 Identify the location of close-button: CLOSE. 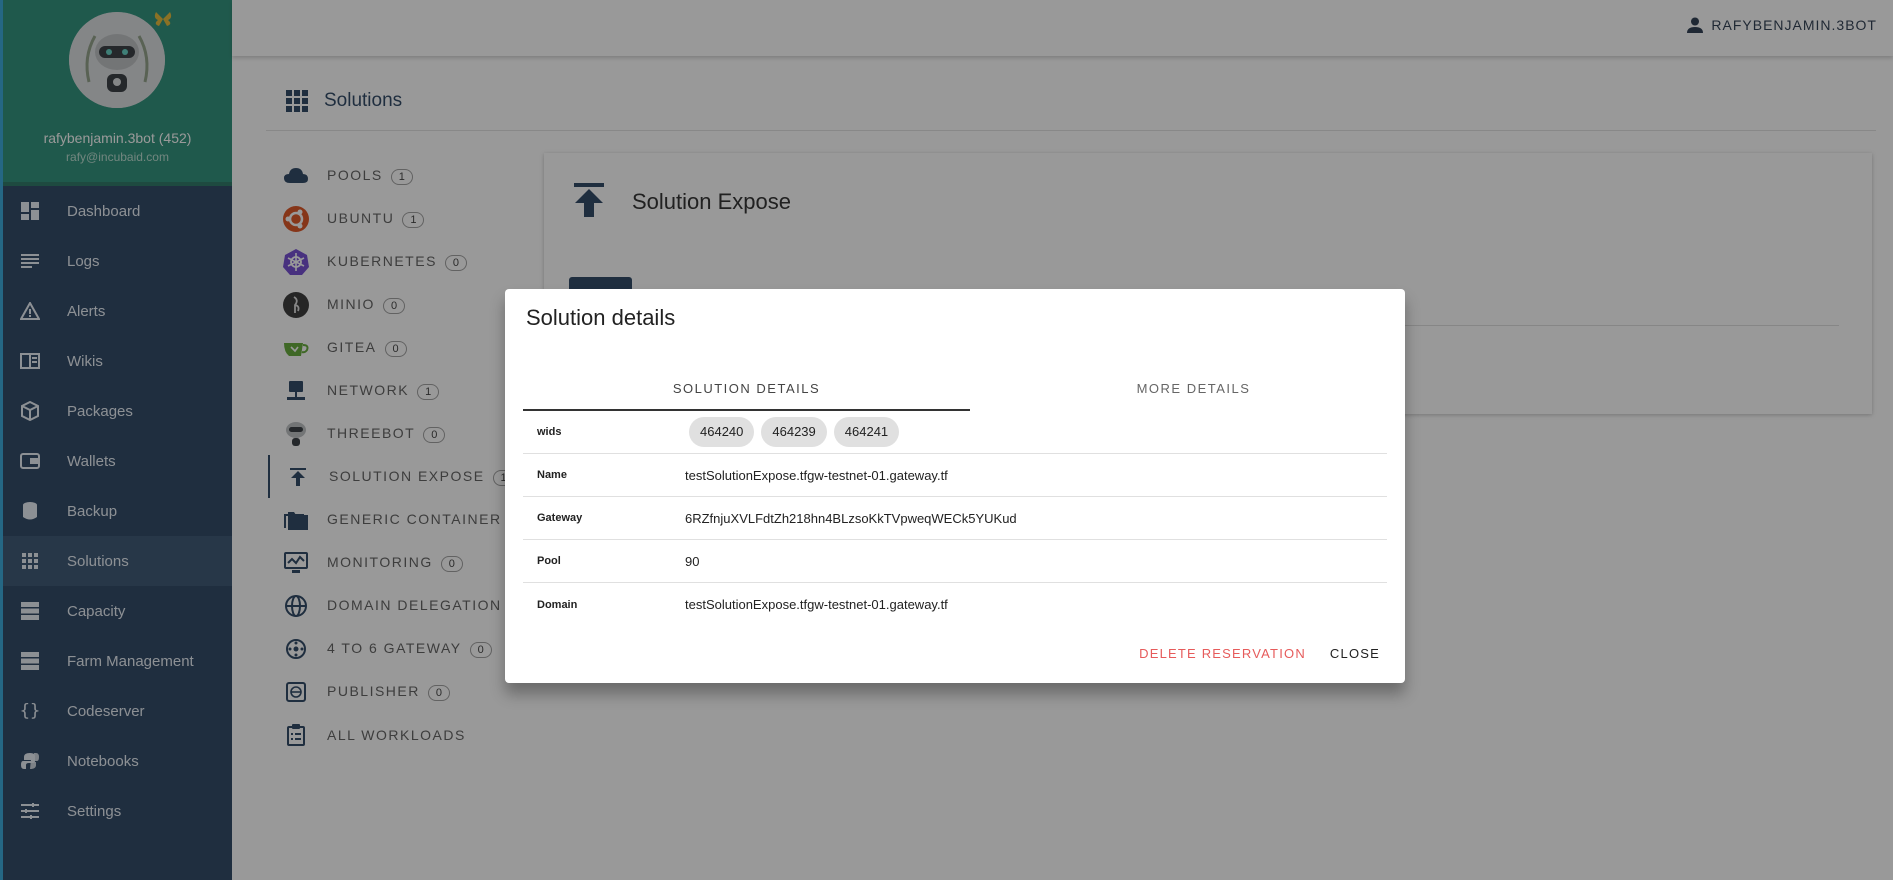
(1355, 653).